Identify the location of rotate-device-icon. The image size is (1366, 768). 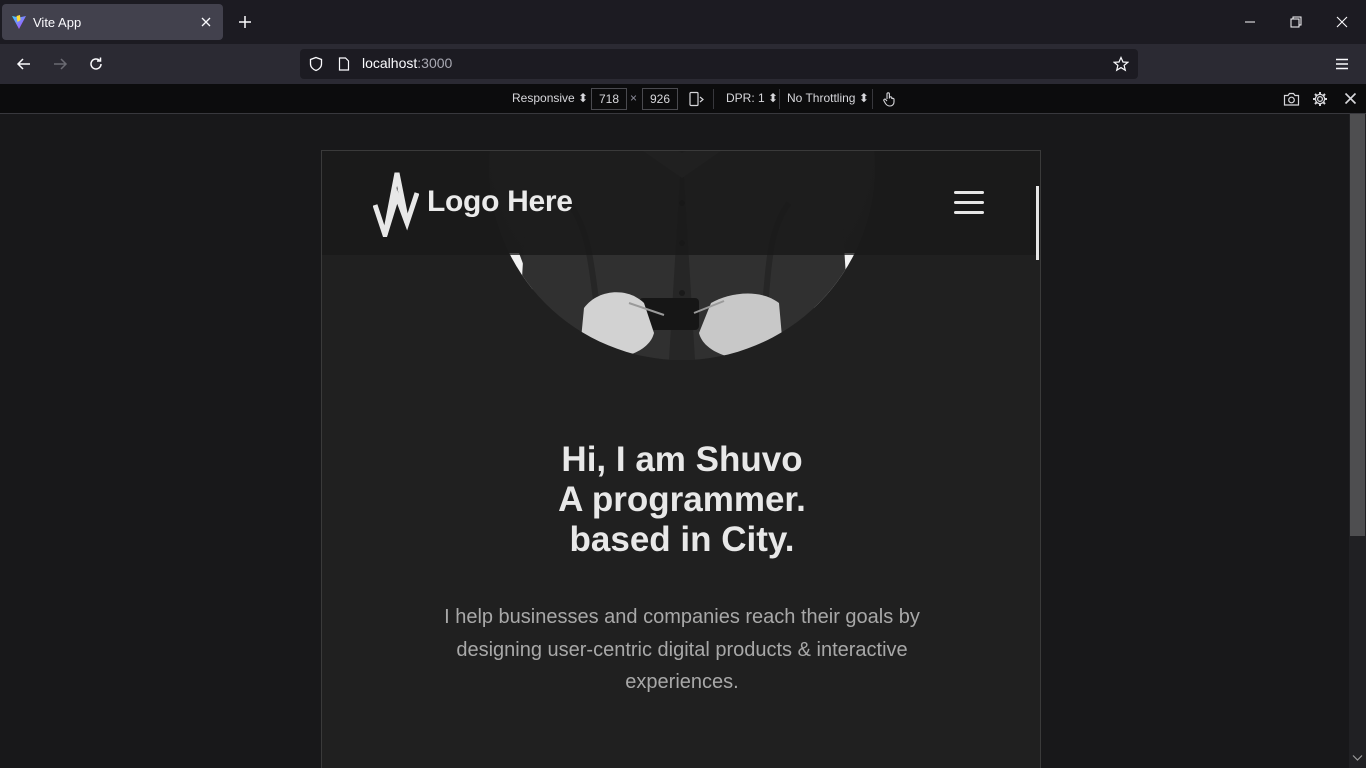
(696, 99).